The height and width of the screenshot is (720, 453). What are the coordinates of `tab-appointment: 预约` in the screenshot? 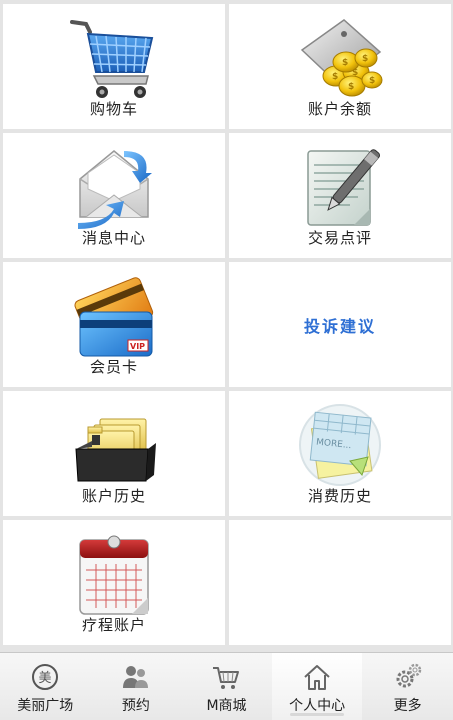 It's located at (136, 686).